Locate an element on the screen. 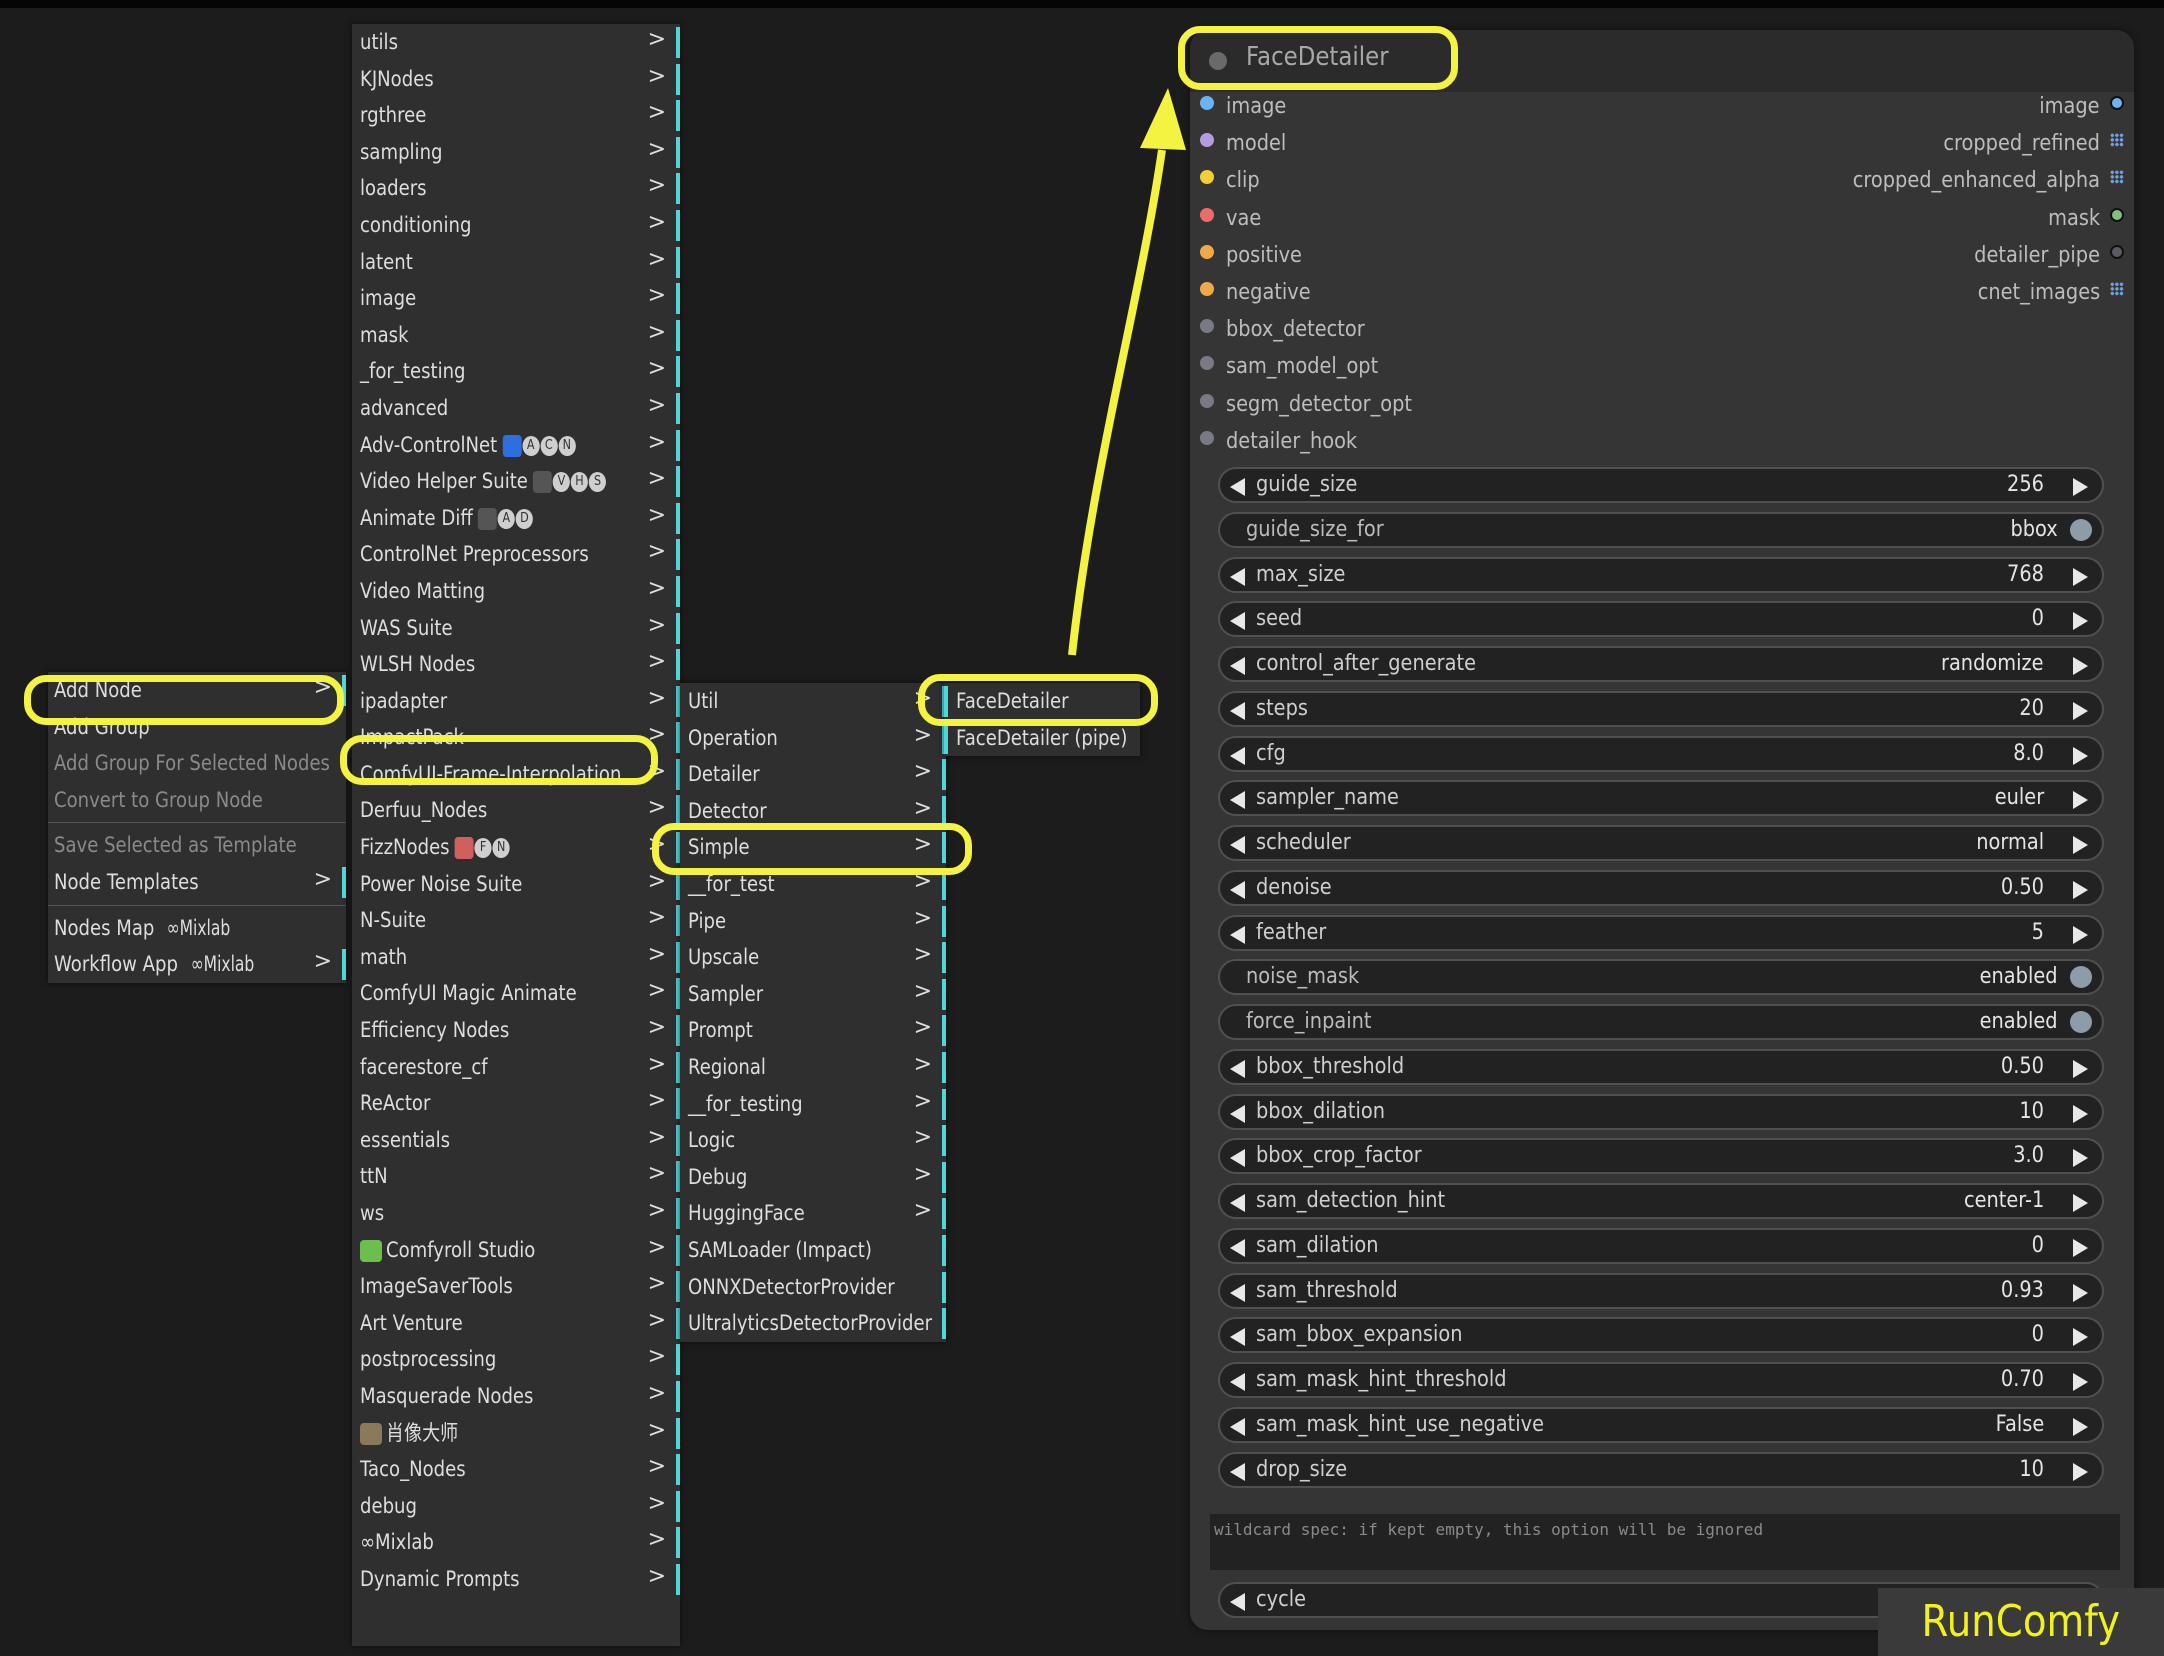  input-slot-detailer-hook: detailer_hook is located at coordinates (1287, 441).